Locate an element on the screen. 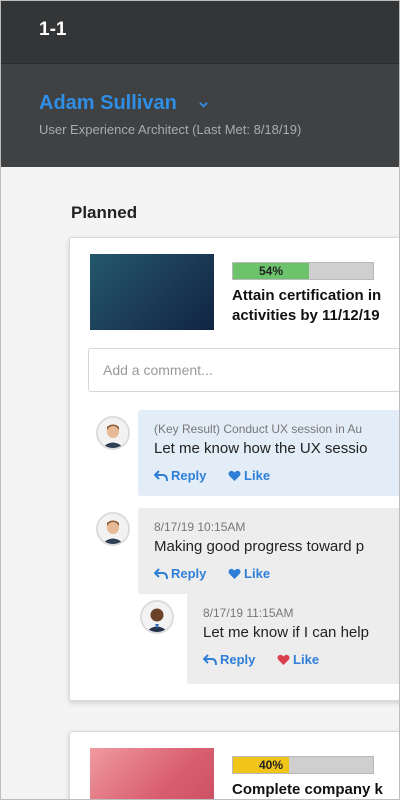 The height and width of the screenshot is (800, 400). goal-title-line2: activities by 11/12/19 is located at coordinates (306, 315).